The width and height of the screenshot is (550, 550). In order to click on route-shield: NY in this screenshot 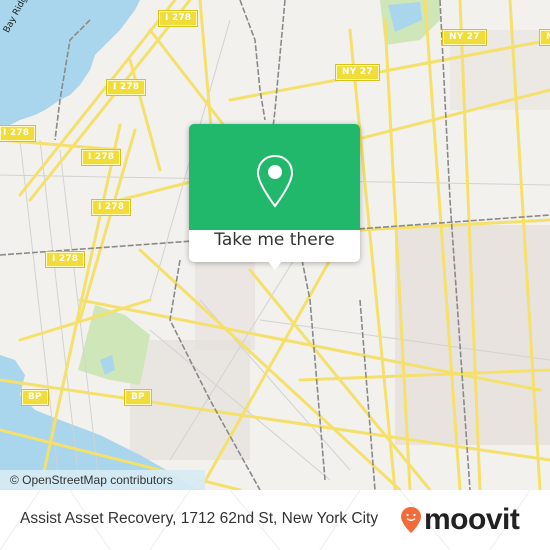, I will do `click(544, 37)`.